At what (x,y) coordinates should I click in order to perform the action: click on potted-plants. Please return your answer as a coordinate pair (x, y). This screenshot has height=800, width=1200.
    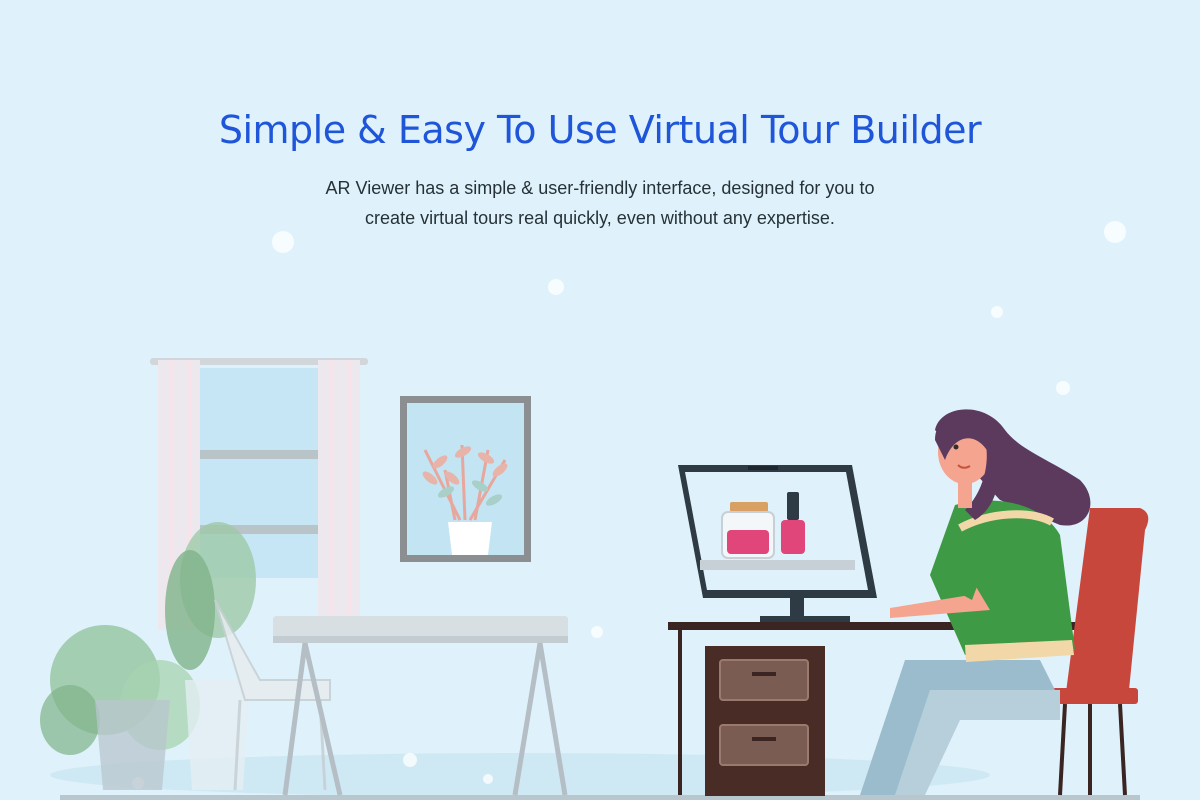
    Looking at the image, I should click on (148, 656).